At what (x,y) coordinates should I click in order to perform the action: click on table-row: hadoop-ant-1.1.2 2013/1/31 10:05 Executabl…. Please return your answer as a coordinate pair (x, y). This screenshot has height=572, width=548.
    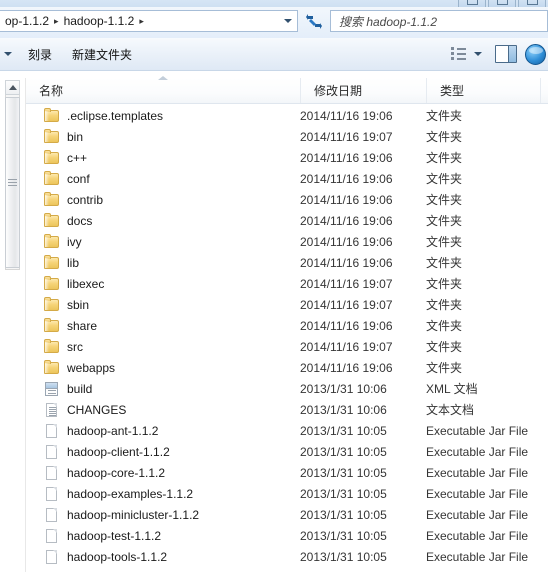
    Looking at the image, I should click on (287, 430).